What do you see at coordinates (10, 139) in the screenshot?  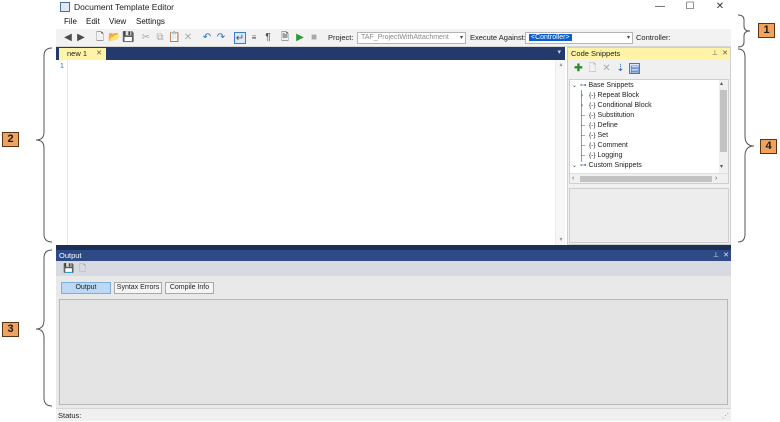 I see `callout-2: 2` at bounding box center [10, 139].